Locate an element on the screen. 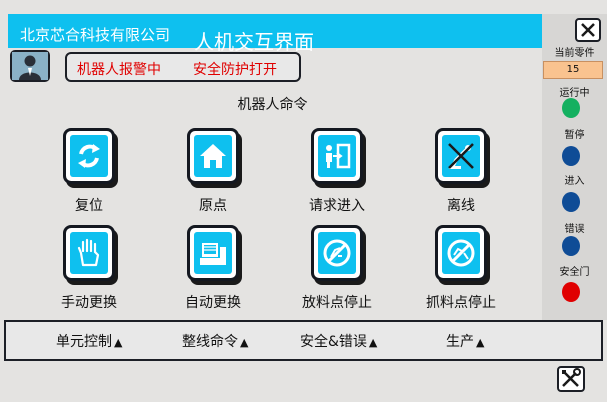  offline-robot-icon is located at coordinates (461, 156).